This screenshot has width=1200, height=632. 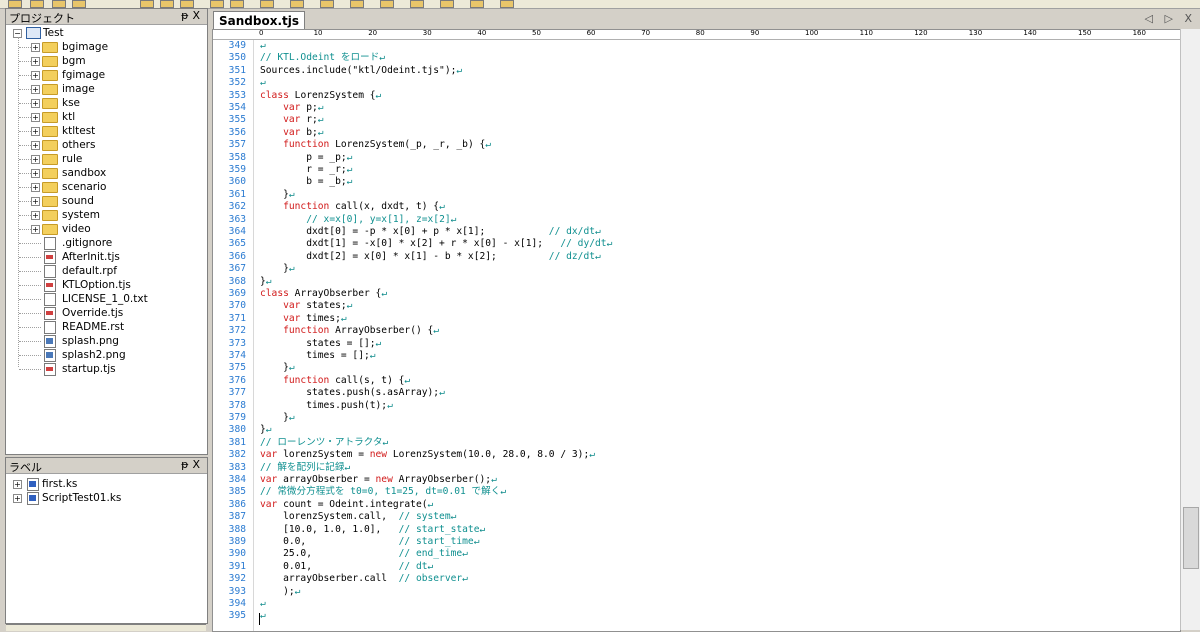 I want to click on tree-file: AfterInit.tjs, so click(x=106, y=257).